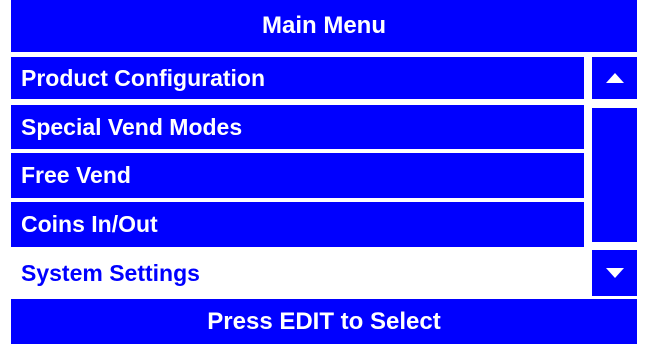  What do you see at coordinates (297, 224) in the screenshot?
I see `menu-item-coins-in-out: Coins In/Out` at bounding box center [297, 224].